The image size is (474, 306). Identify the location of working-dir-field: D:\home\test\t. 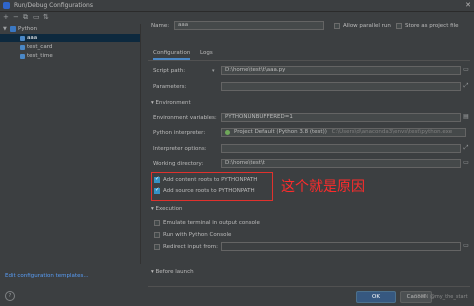
(341, 163).